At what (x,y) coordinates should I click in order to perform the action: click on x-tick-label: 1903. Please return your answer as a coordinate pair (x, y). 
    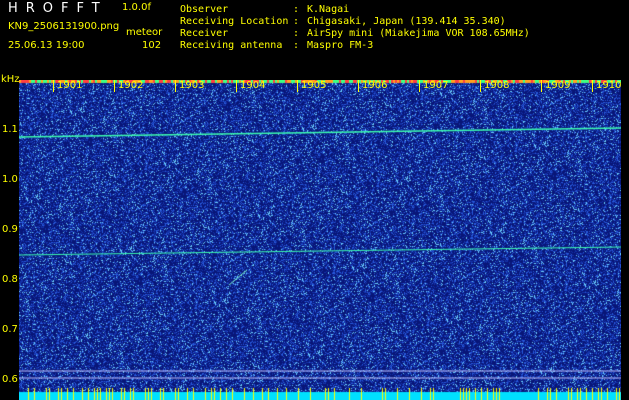
    Looking at the image, I should click on (192, 85).